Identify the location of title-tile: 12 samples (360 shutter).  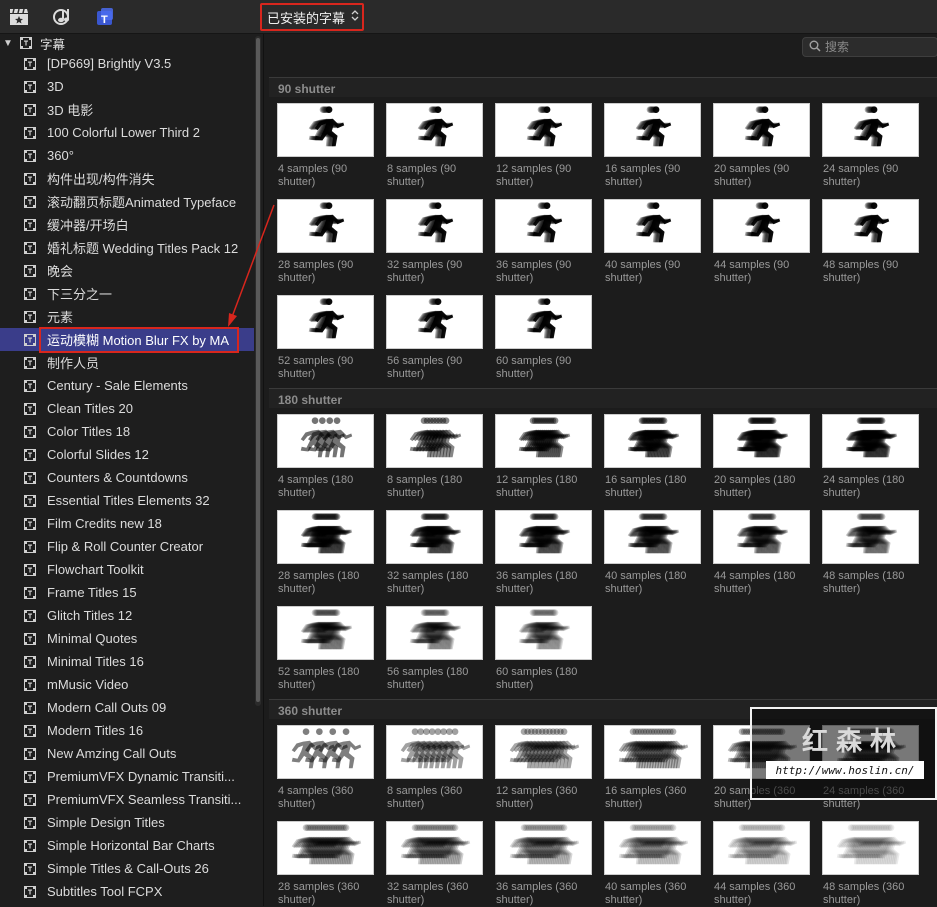
(543, 768).